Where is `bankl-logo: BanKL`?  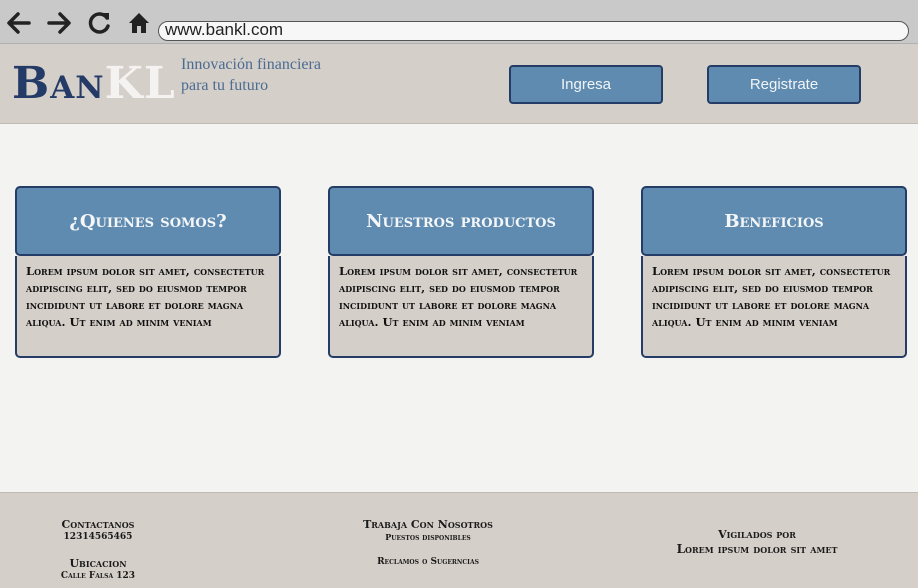
bankl-logo: BanKL is located at coordinates (94, 84).